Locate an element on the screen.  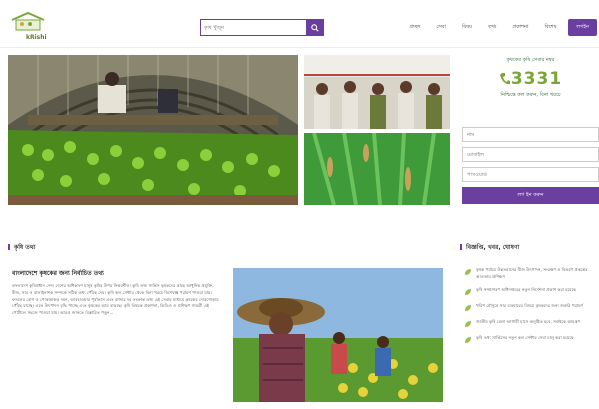
leaves-photo is located at coordinates (377, 169).